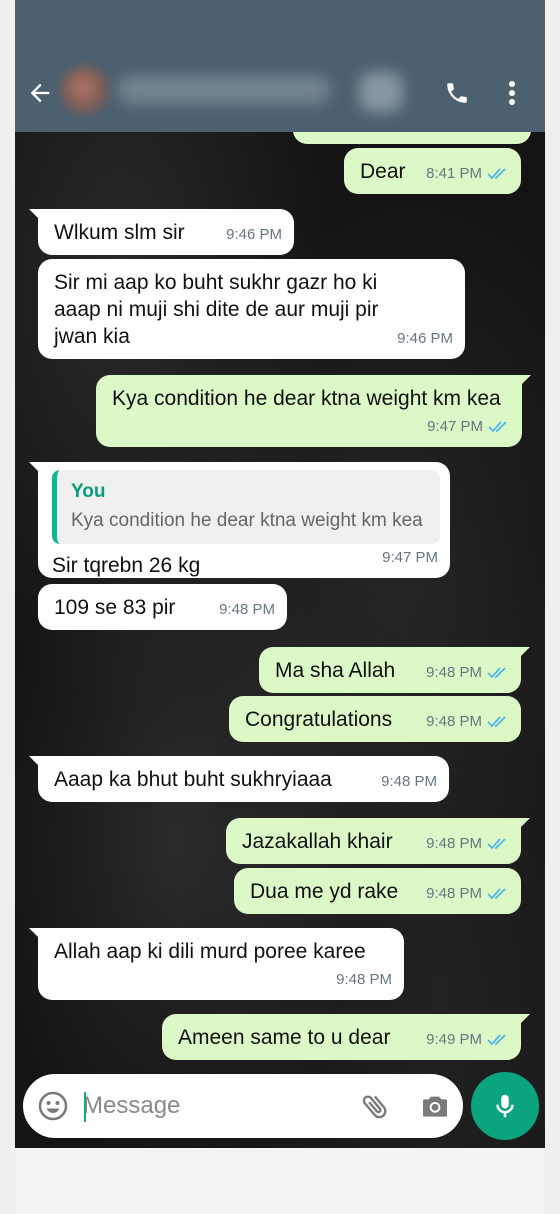  Describe the element at coordinates (280, 1181) in the screenshot. I see `system-navigation-bar` at that location.